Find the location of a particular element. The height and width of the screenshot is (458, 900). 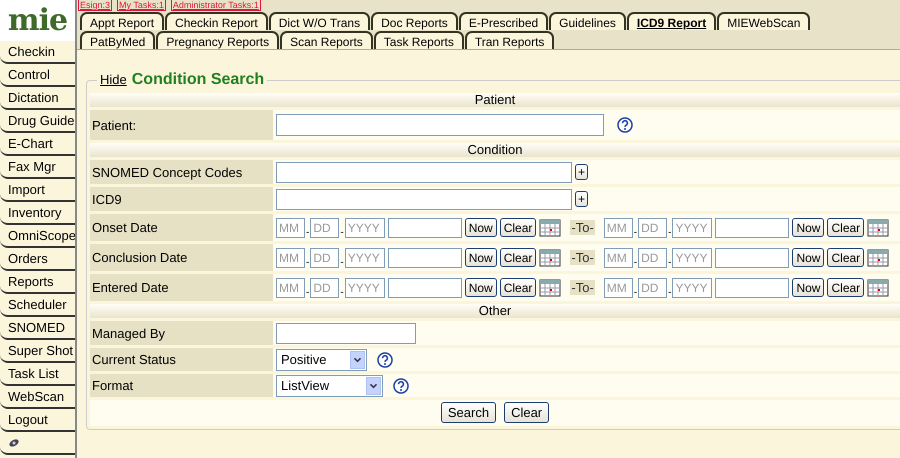

panel-title: Condition Search is located at coordinates (198, 80).